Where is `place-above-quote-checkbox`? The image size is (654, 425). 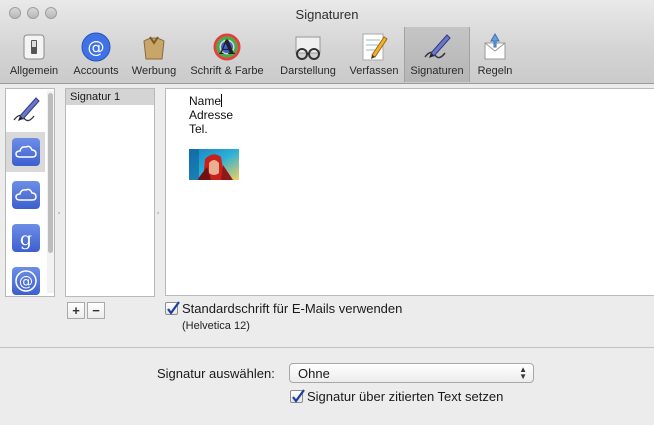 place-above-quote-checkbox is located at coordinates (297, 396).